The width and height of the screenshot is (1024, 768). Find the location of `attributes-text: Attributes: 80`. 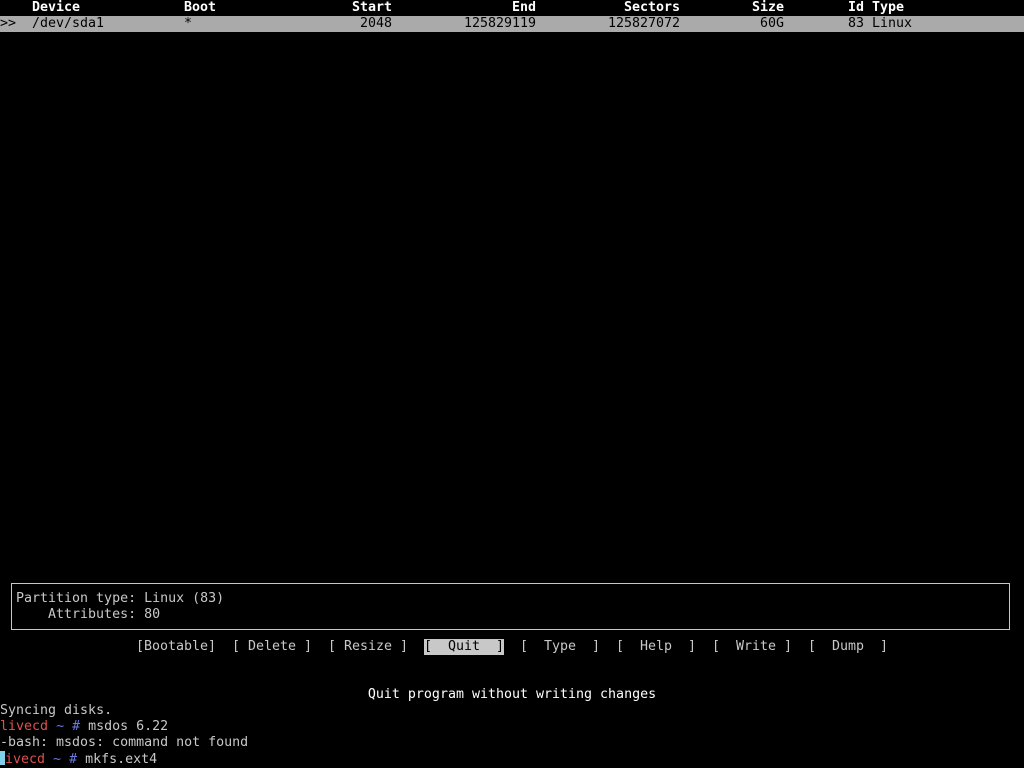

attributes-text: Attributes: 80 is located at coordinates (88, 614).